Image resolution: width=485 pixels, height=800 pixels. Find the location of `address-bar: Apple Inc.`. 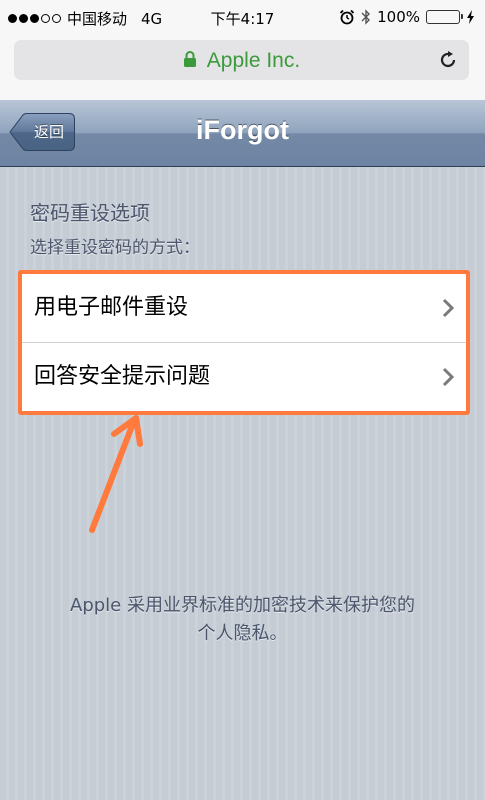

address-bar: Apple Inc. is located at coordinates (241, 60).